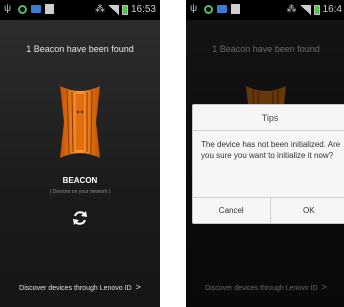  Describe the element at coordinates (80, 122) in the screenshot. I see `beacon-device-image` at that location.